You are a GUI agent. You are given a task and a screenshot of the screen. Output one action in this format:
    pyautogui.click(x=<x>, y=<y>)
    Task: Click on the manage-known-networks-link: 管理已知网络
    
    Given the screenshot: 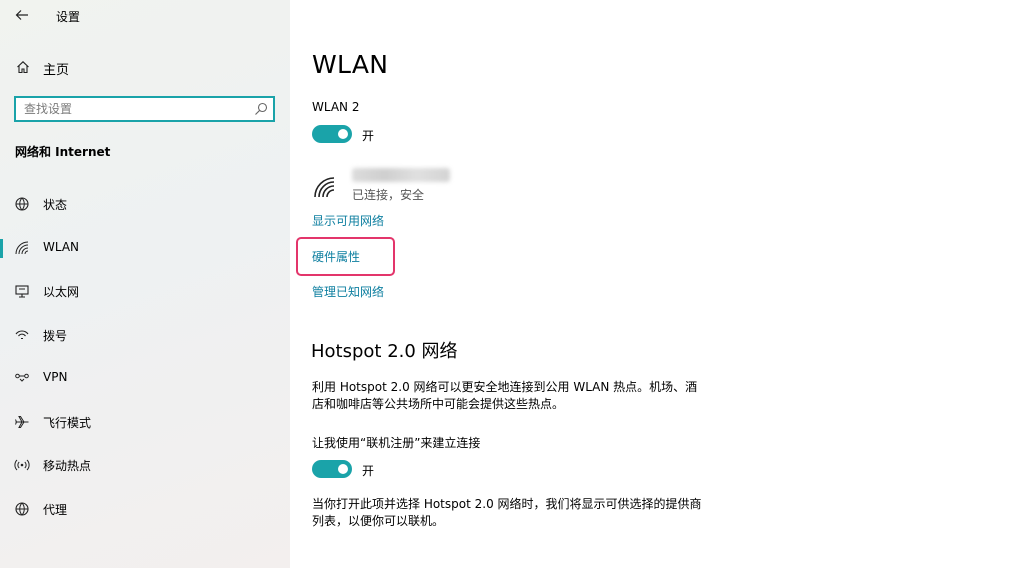 What is the action you would take?
    pyautogui.click(x=348, y=291)
    